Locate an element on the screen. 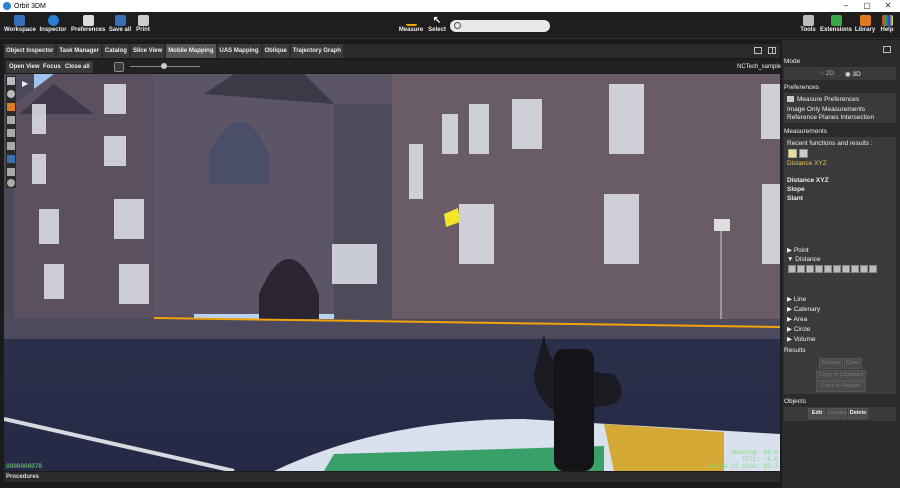 The height and width of the screenshot is (488, 900). preferences-button: Preferences is located at coordinates (88, 24).